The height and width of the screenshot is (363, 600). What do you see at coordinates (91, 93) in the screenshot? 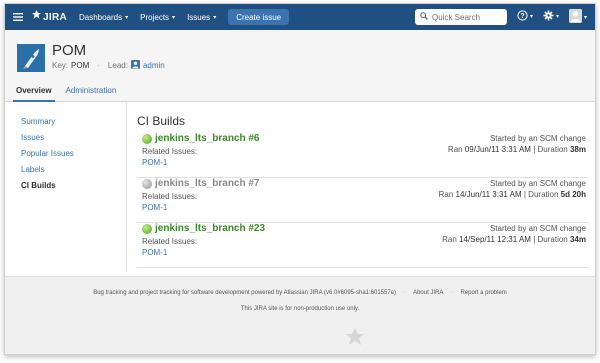
I see `tab-administration: Administration` at bounding box center [91, 93].